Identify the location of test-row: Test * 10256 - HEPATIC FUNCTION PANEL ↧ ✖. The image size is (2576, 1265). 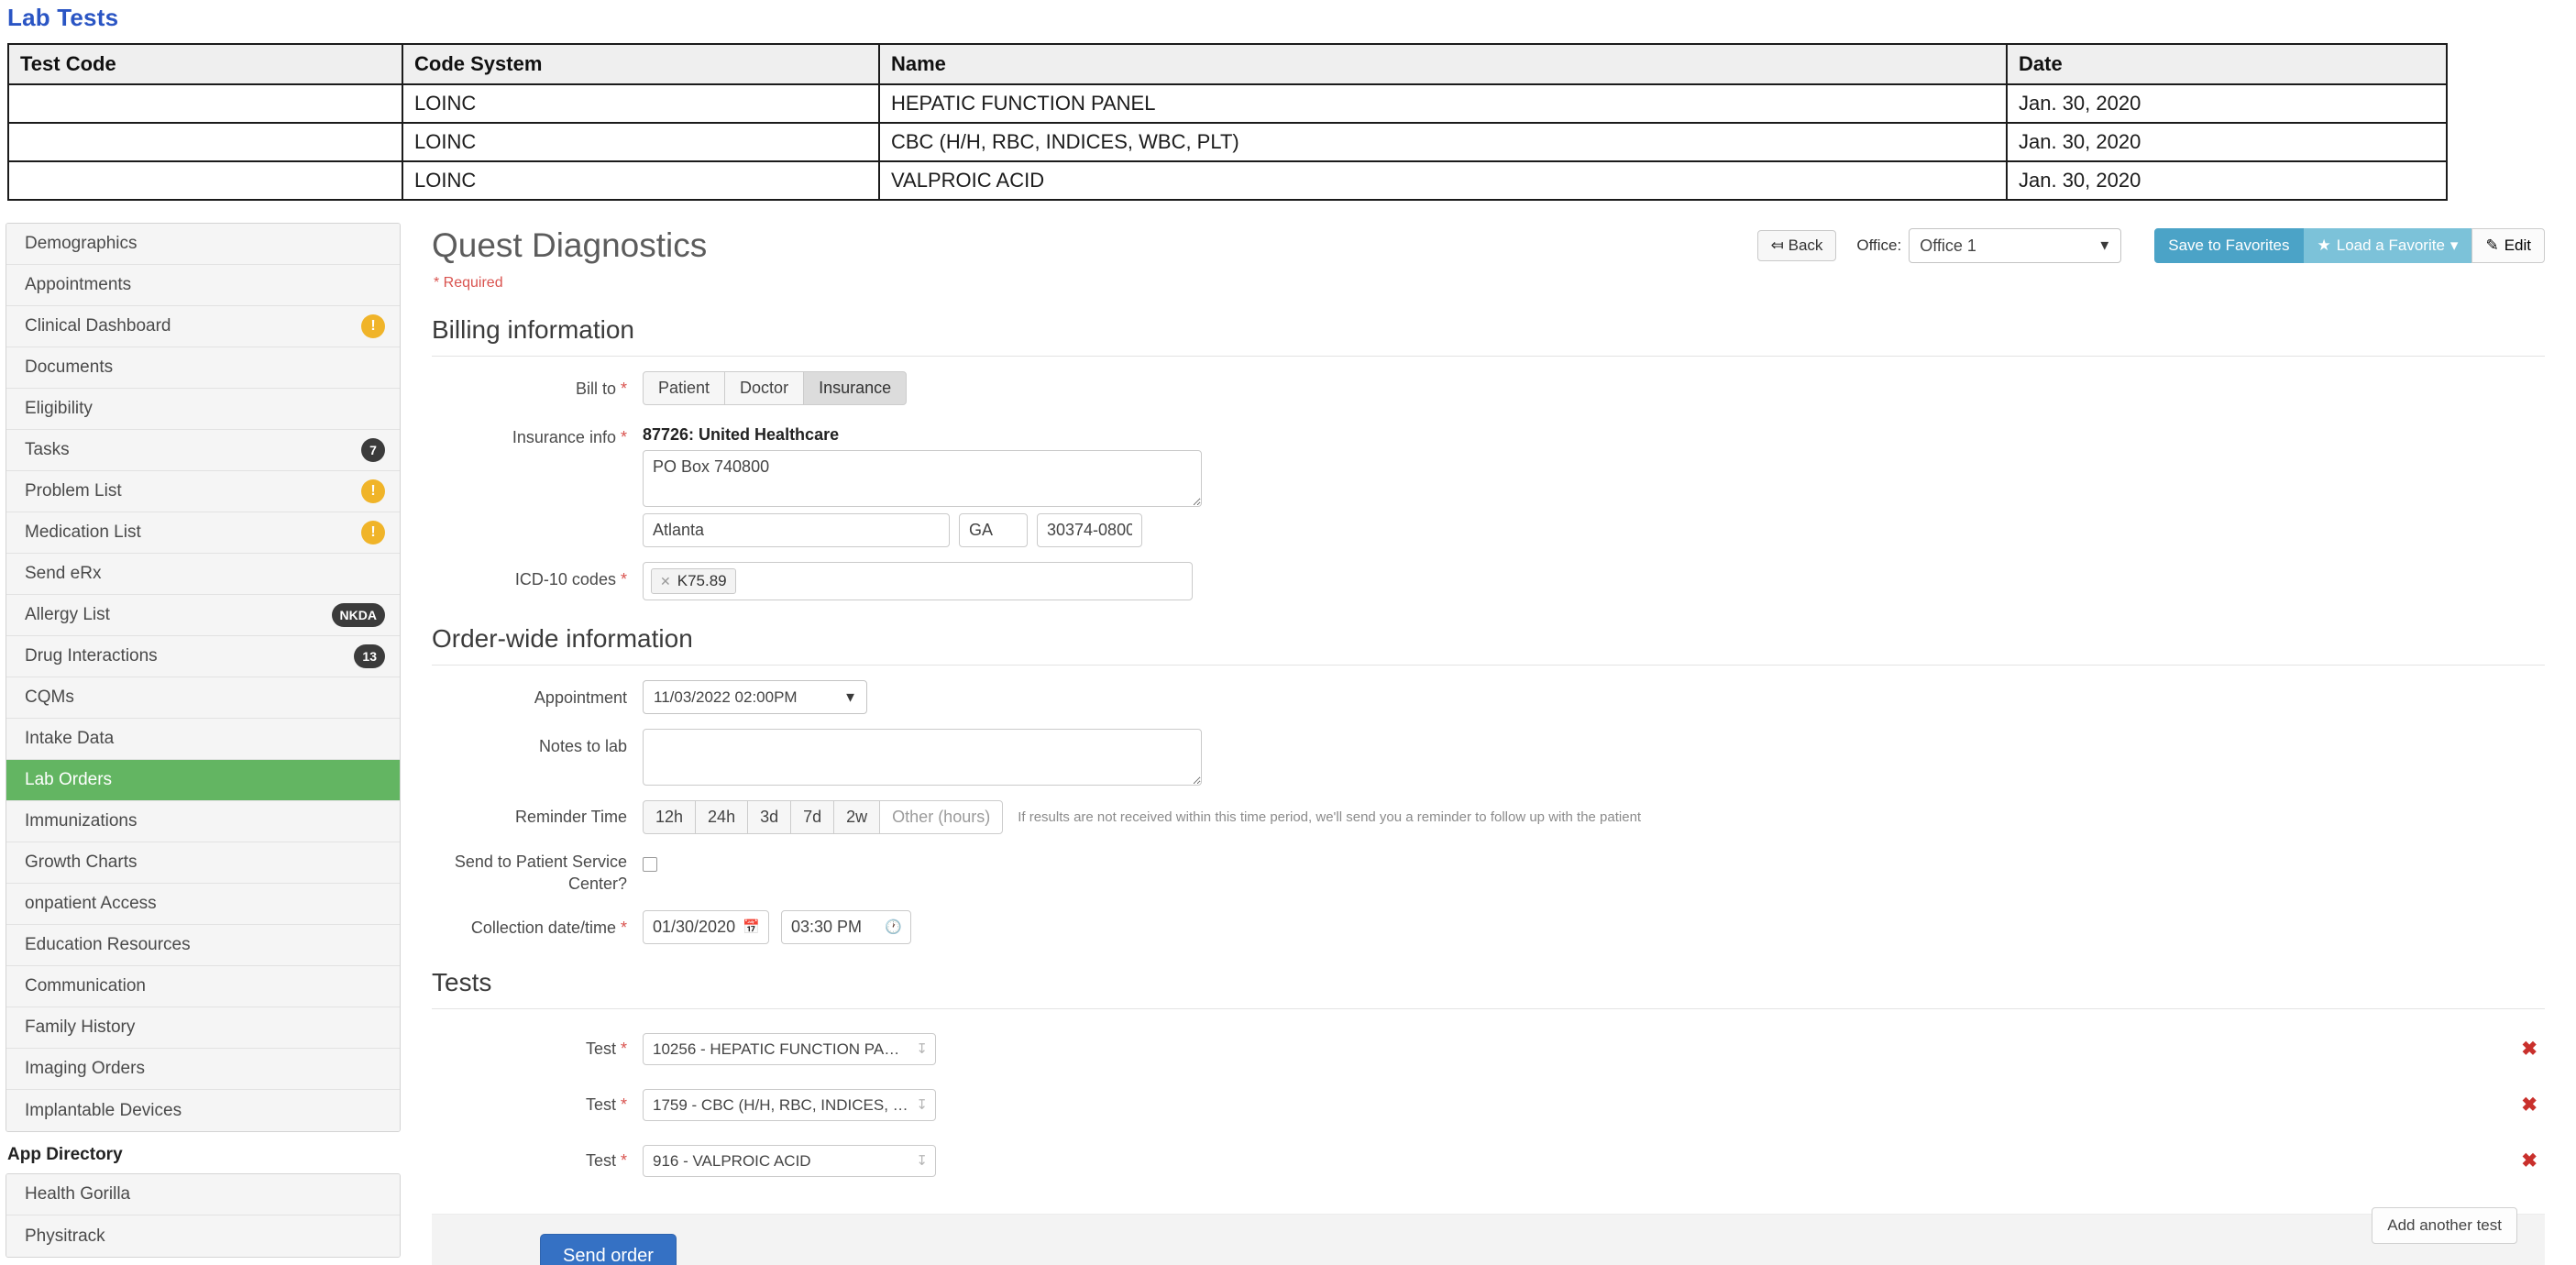
(1489, 1048).